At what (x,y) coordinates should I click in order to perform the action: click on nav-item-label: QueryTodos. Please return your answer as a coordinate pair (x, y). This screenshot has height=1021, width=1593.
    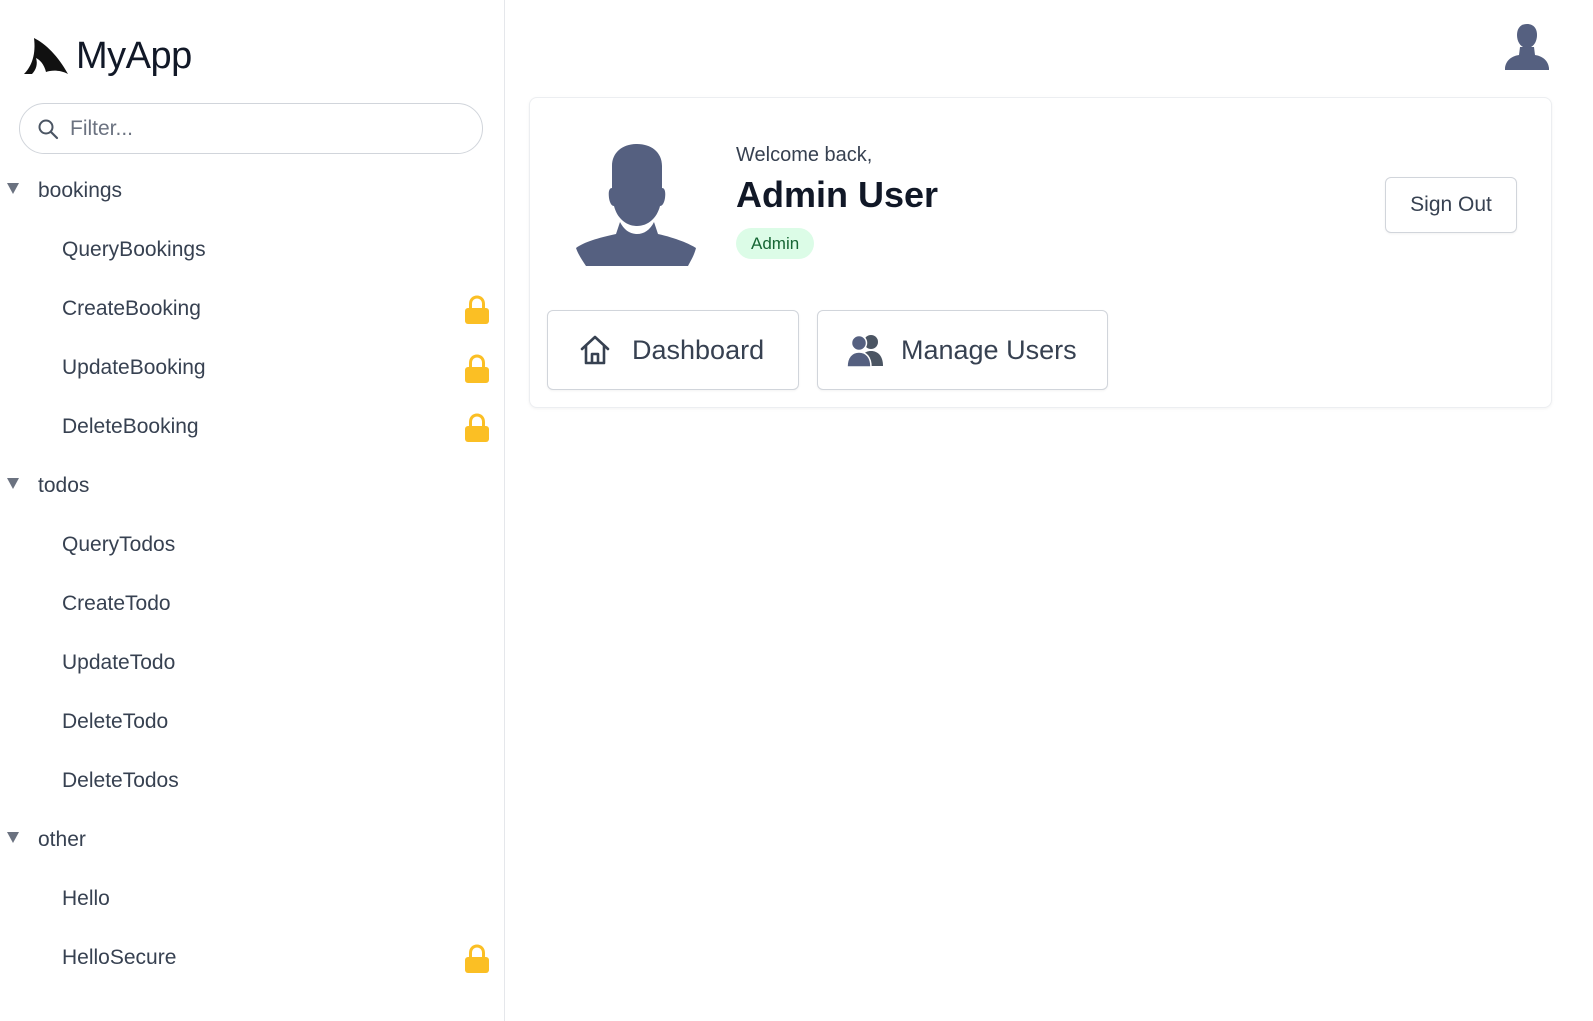
    Looking at the image, I should click on (119, 544).